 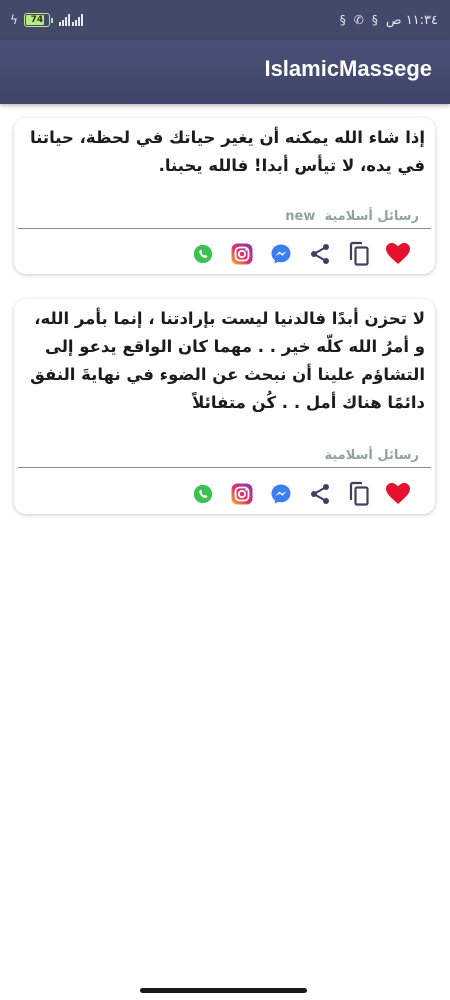 I want to click on status-time: ١١:٣٤ ص, so click(x=411, y=20).